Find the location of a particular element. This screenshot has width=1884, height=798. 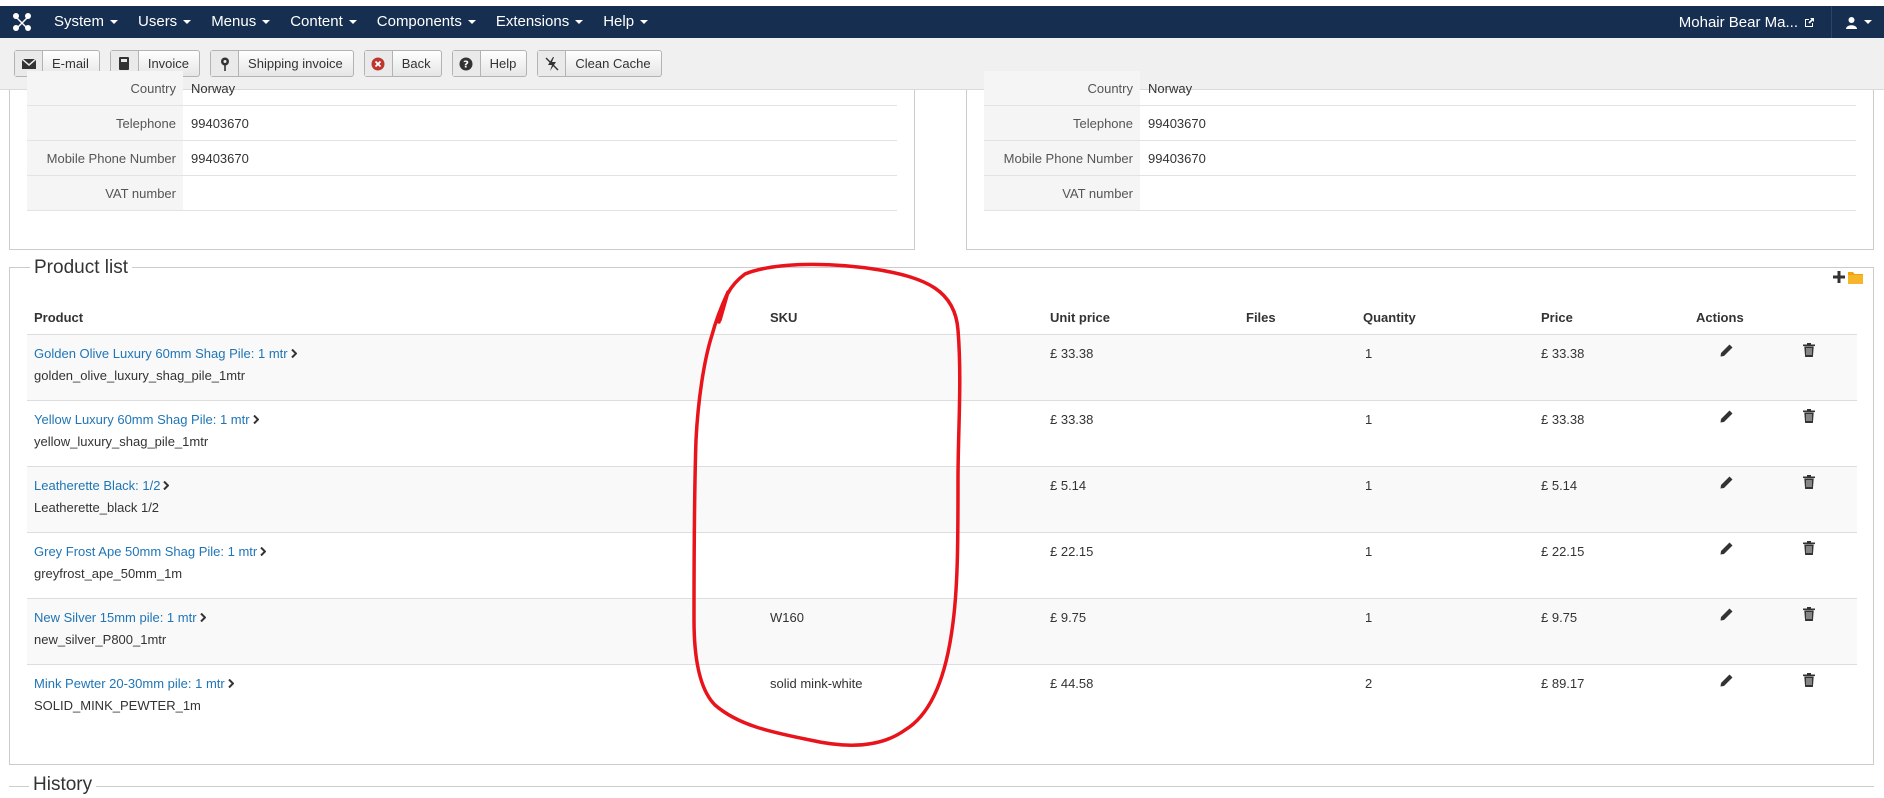

address-value: Norway is located at coordinates (1170, 88).